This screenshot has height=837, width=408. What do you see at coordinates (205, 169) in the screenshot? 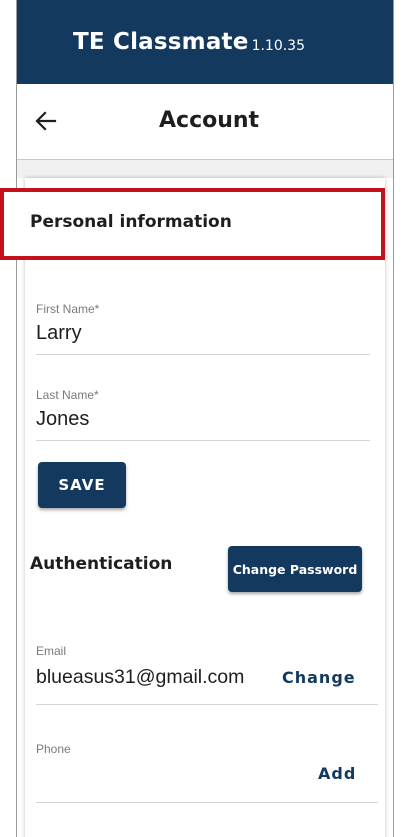
I see `content-background` at bounding box center [205, 169].